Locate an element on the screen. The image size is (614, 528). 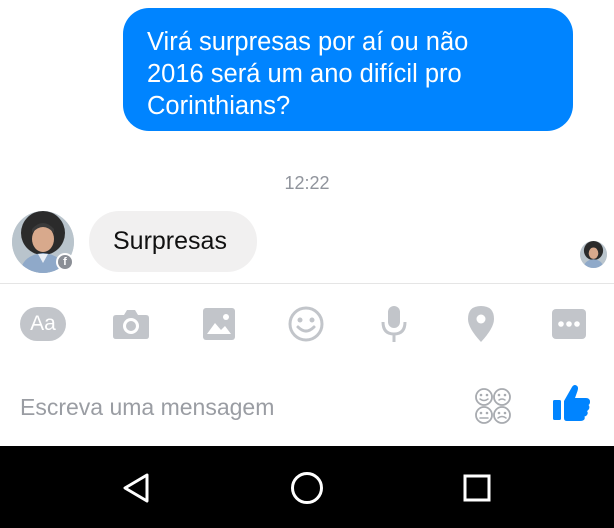
camera-button is located at coordinates (131, 324).